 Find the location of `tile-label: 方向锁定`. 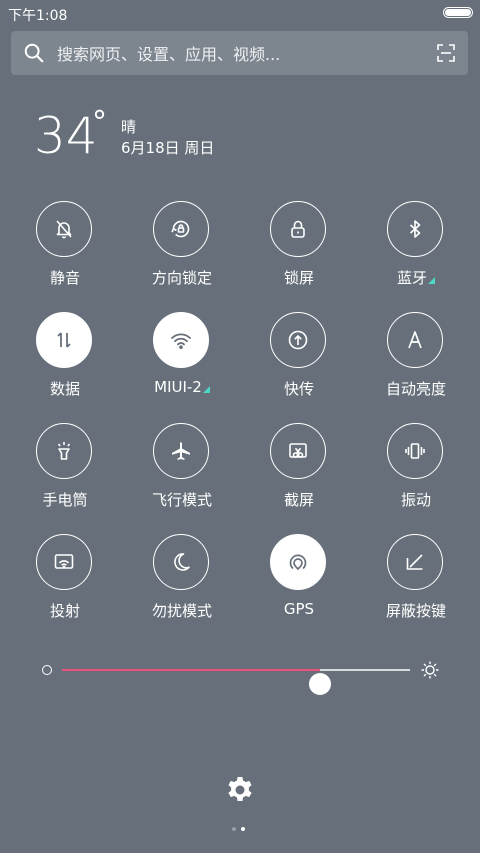

tile-label: 方向锁定 is located at coordinates (181, 278).